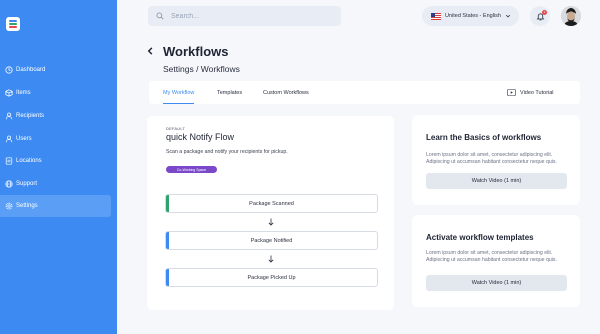 Image resolution: width=600 pixels, height=334 pixels. I want to click on user-icon, so click(9, 116).